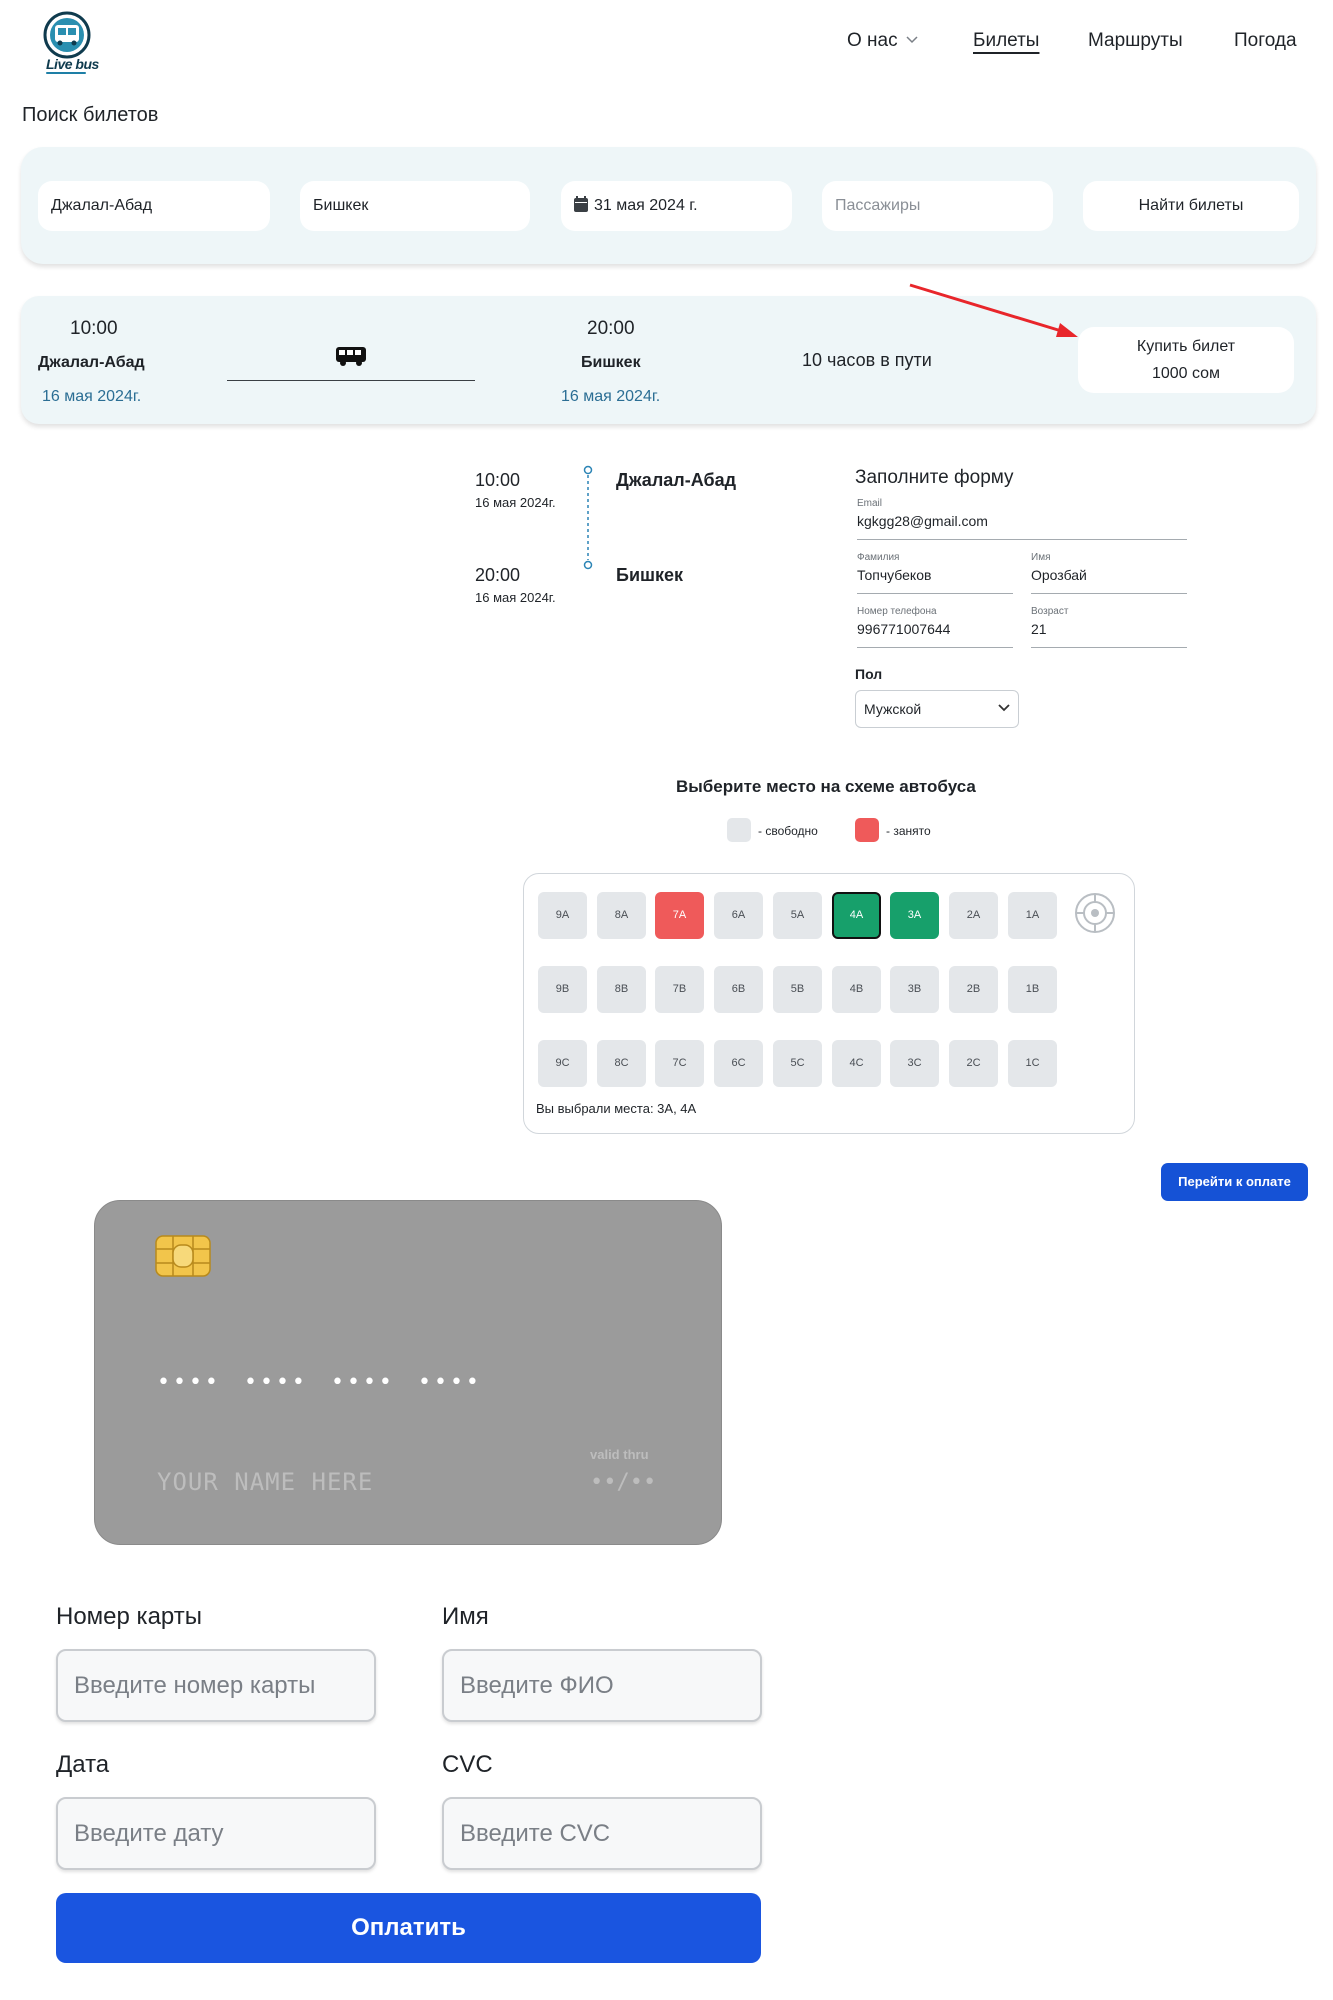 The height and width of the screenshot is (2000, 1333). I want to click on surname-underline, so click(935, 593).